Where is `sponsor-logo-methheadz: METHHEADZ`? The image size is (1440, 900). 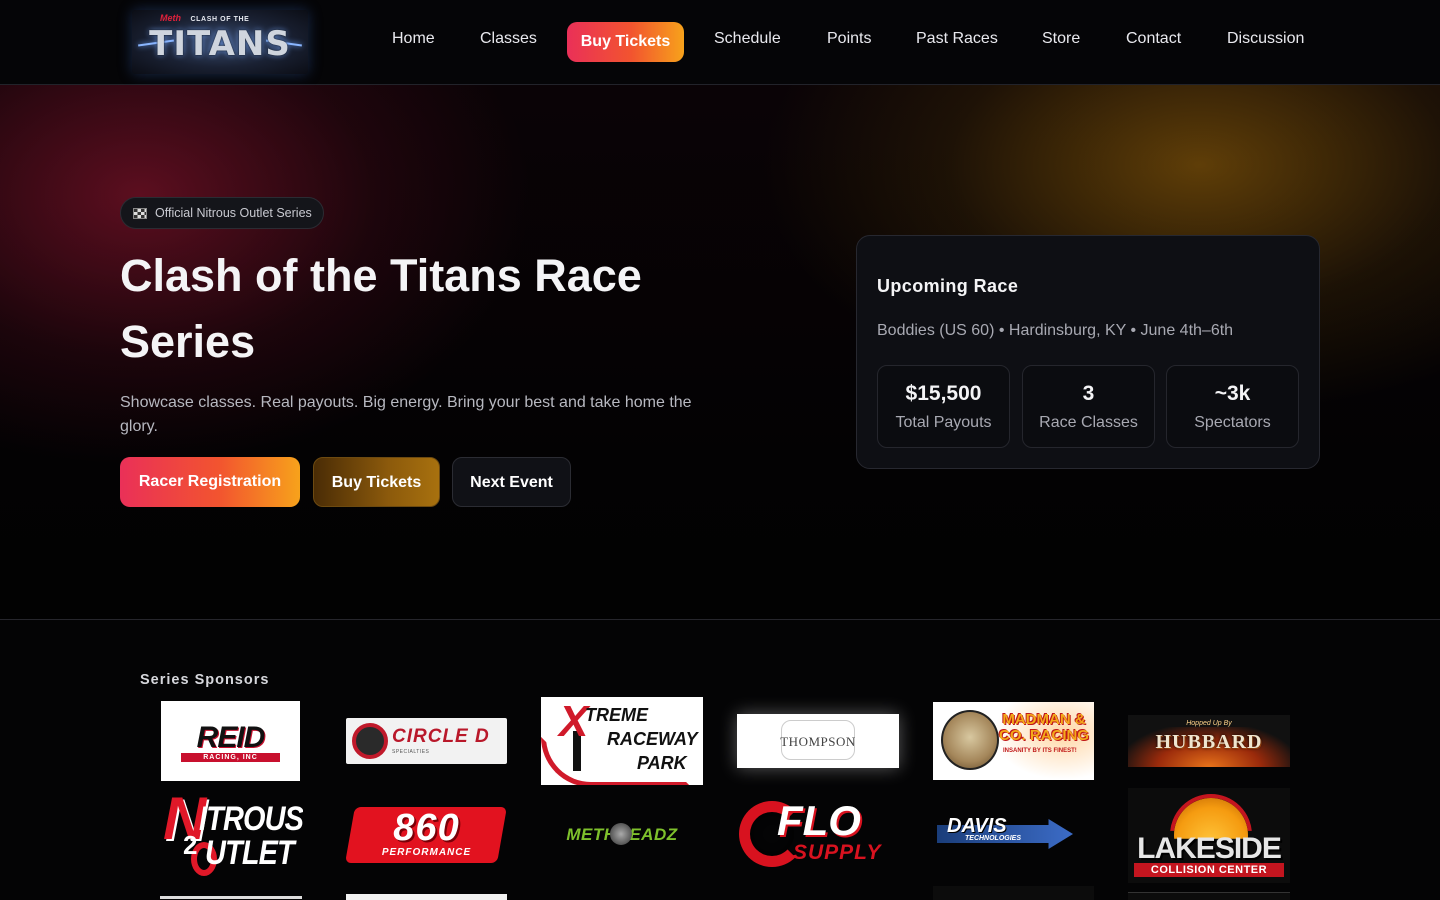 sponsor-logo-methheadz: METHHEADZ is located at coordinates (622, 835).